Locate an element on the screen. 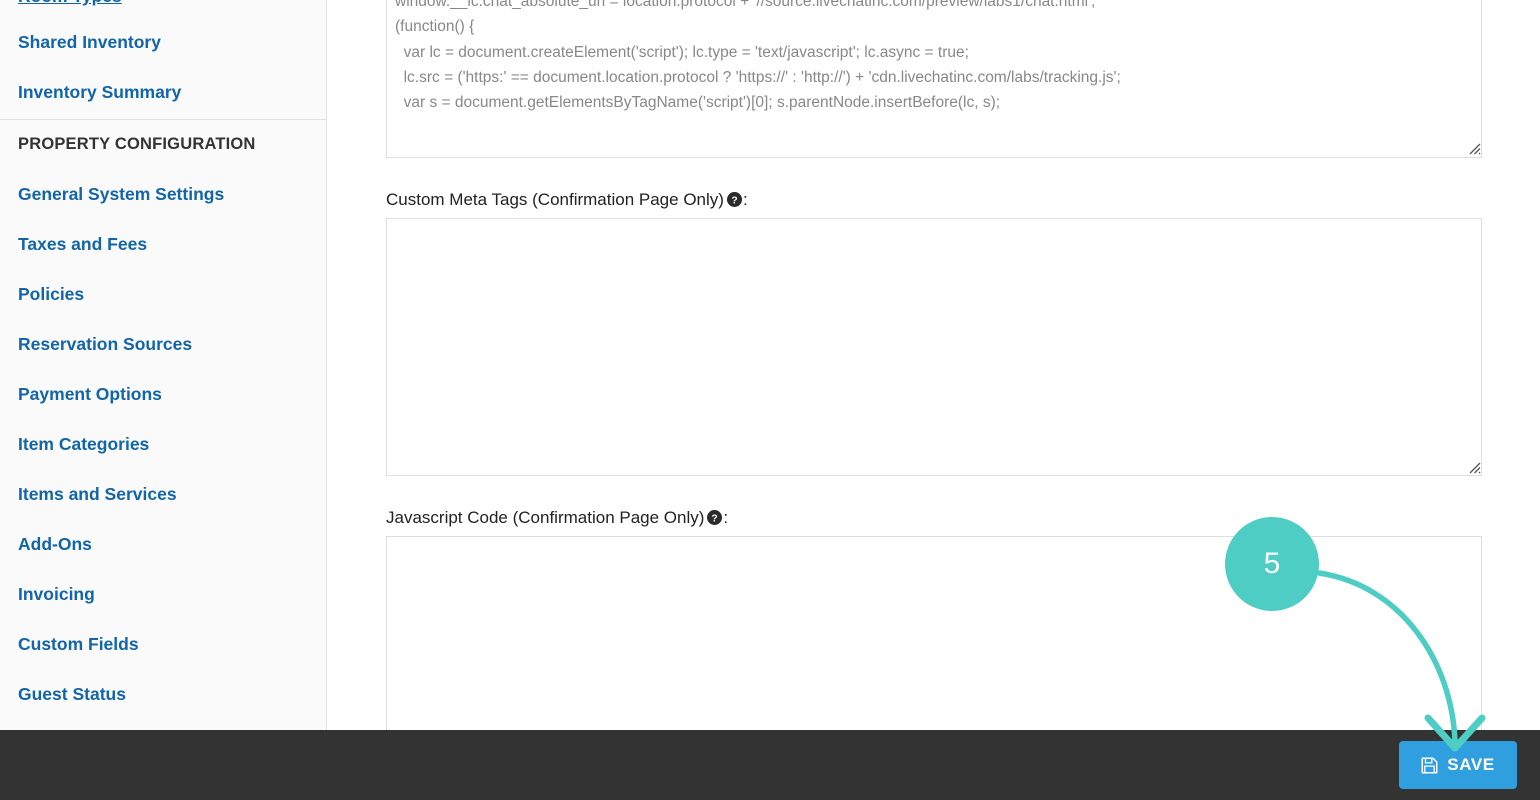 This screenshot has width=1540, height=800. tracking-code-textarea is located at coordinates (934, 79).